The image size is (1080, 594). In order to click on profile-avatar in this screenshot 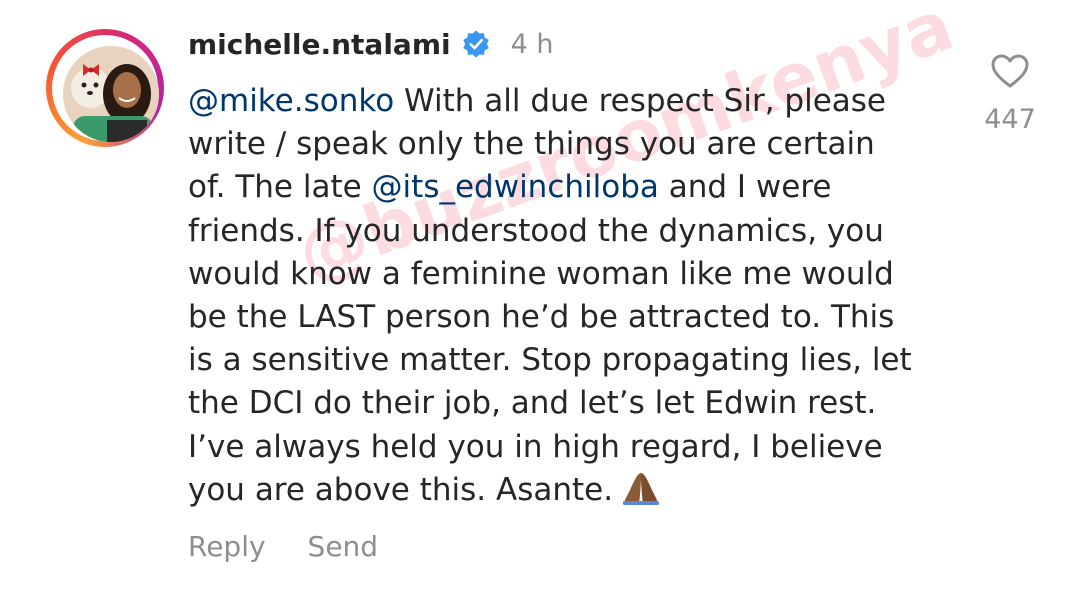, I will do `click(105, 88)`.